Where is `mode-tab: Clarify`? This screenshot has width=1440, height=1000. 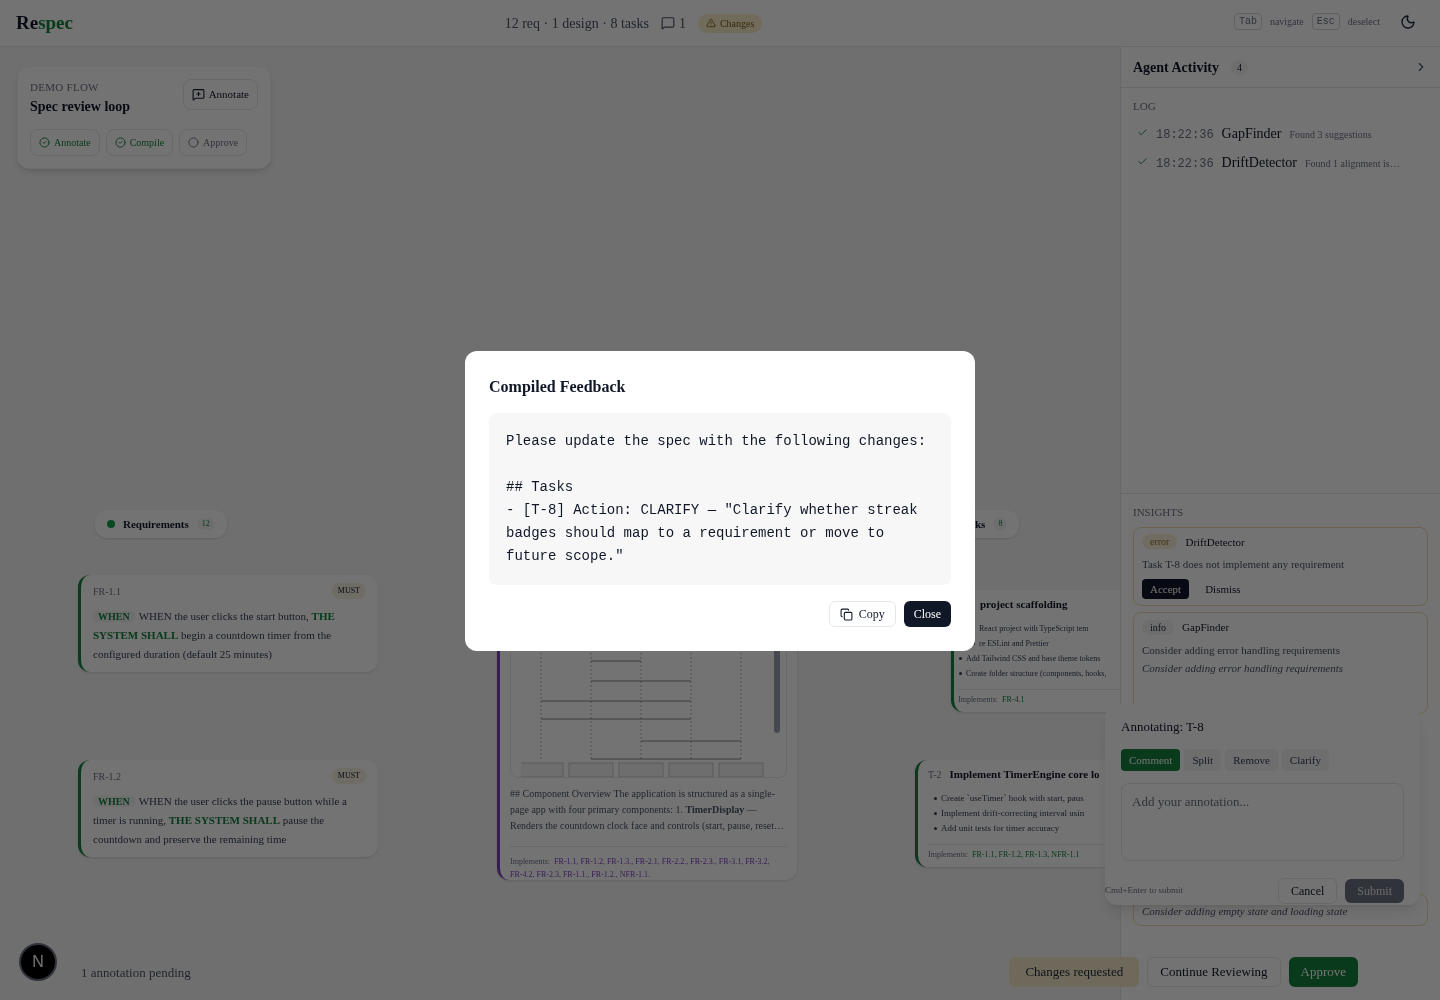
mode-tab: Clarify is located at coordinates (1305, 759).